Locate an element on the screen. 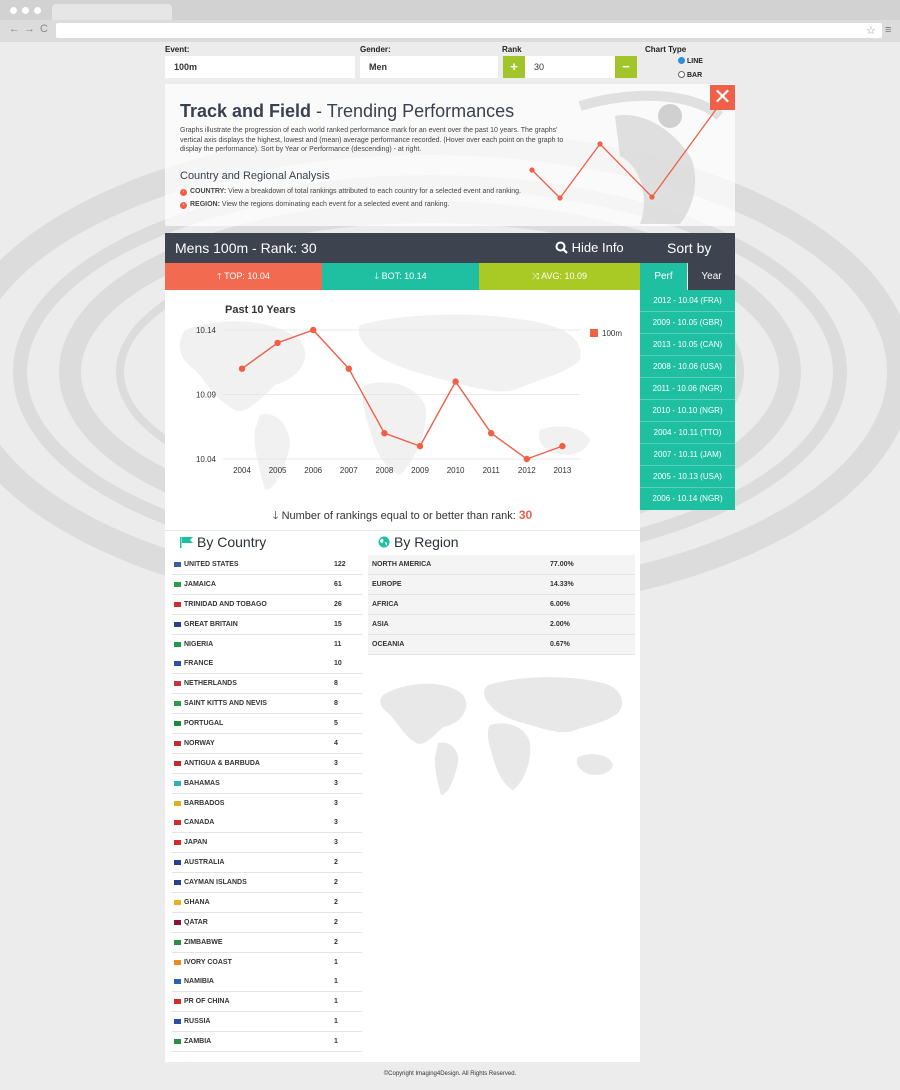  rank-increment-button: + is located at coordinates (514, 67).